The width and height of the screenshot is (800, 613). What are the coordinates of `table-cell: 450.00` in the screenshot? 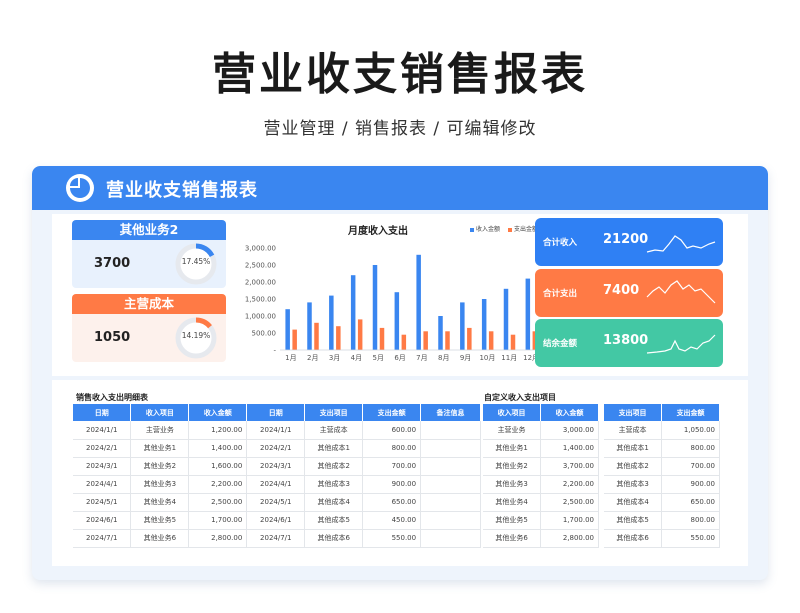 It's located at (392, 520).